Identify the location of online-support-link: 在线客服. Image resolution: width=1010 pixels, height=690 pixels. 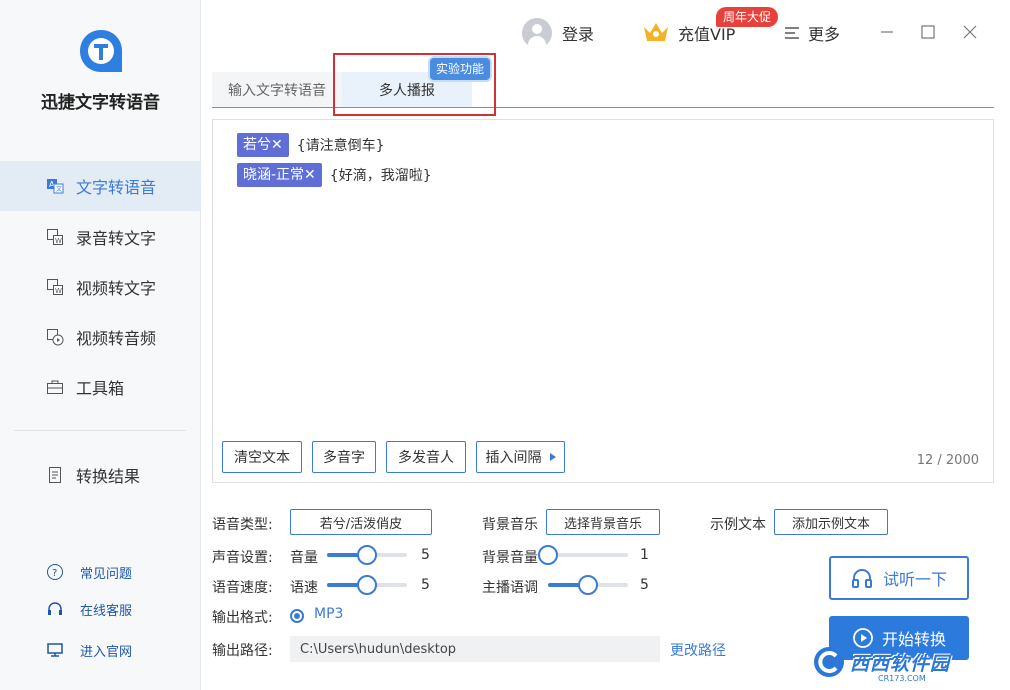
(89, 609).